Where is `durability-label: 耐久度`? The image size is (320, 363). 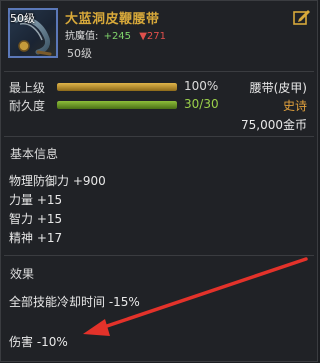 durability-label: 耐久度 is located at coordinates (27, 106).